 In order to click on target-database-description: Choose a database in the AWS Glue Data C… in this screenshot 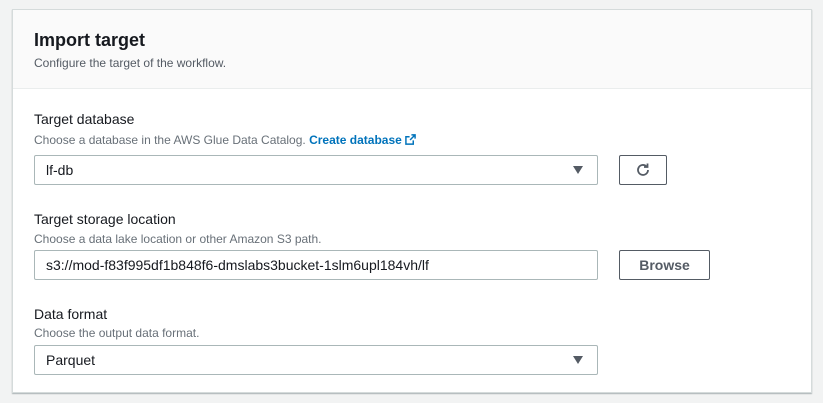, I will do `click(225, 140)`.